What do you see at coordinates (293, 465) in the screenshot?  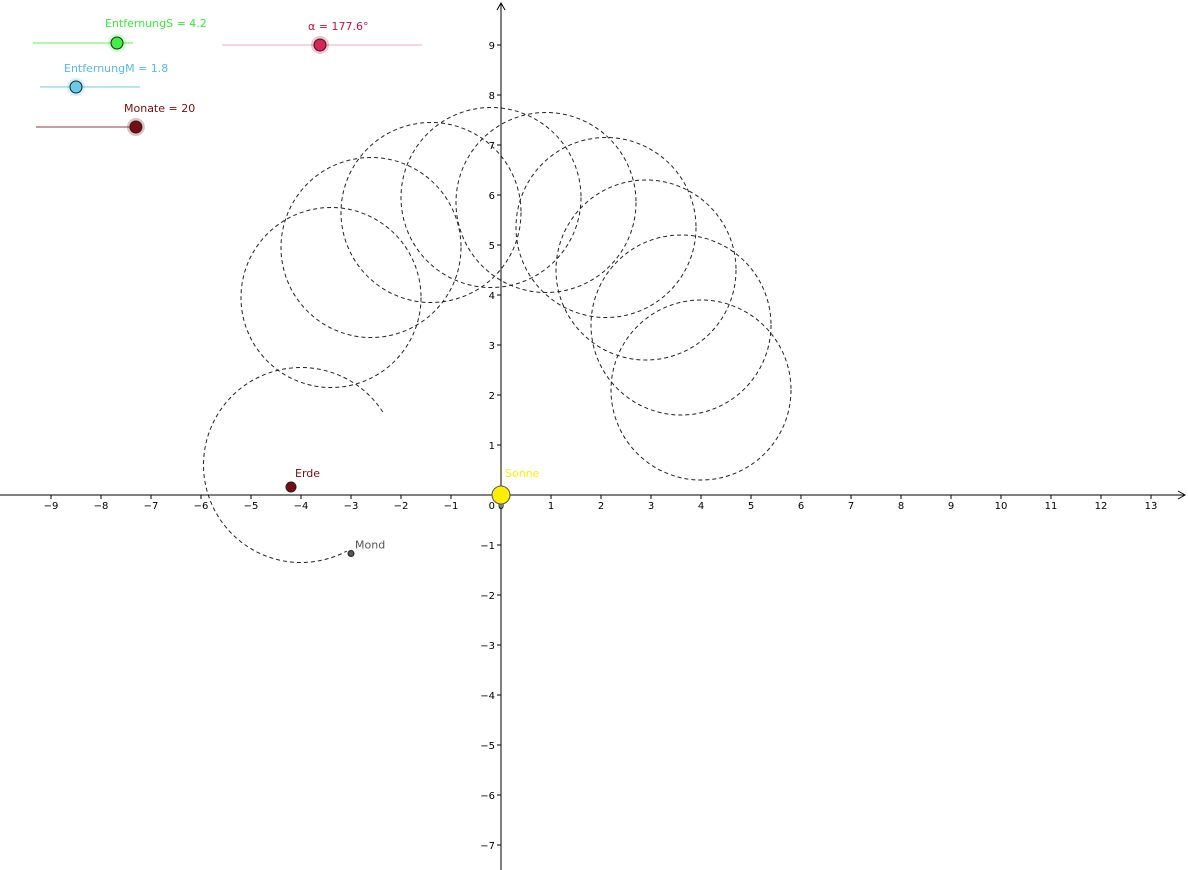 I see `moon-orbit-arc` at bounding box center [293, 465].